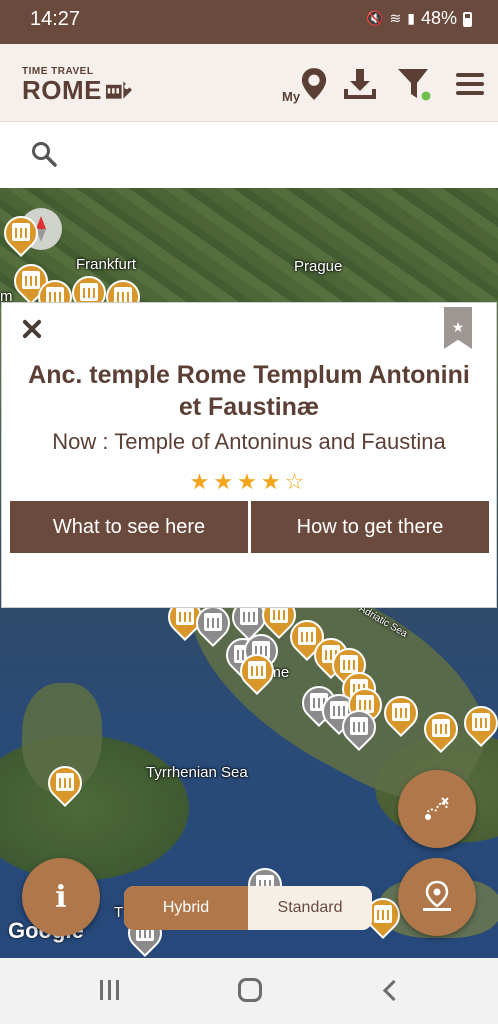 Image resolution: width=498 pixels, height=1024 pixels. I want to click on search-icon, so click(44, 154).